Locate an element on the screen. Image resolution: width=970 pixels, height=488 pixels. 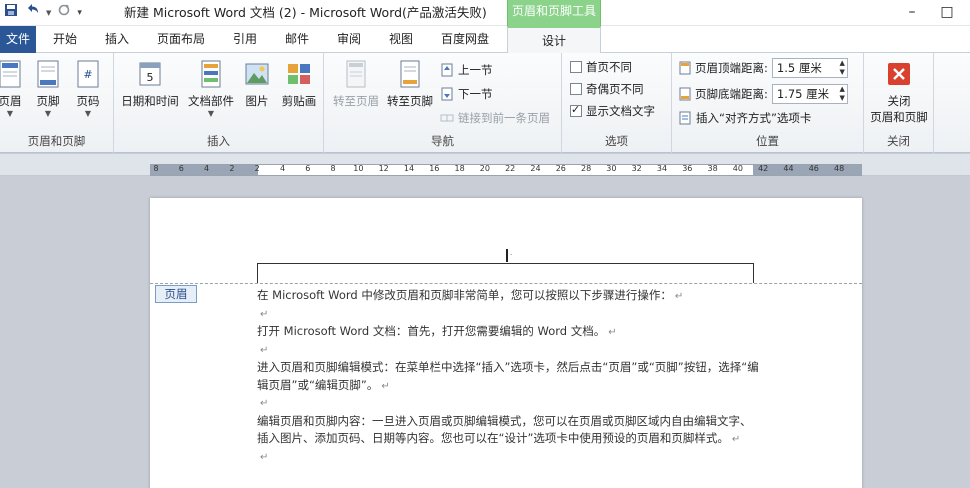
tab-insert: 插入 is located at coordinates (117, 39).